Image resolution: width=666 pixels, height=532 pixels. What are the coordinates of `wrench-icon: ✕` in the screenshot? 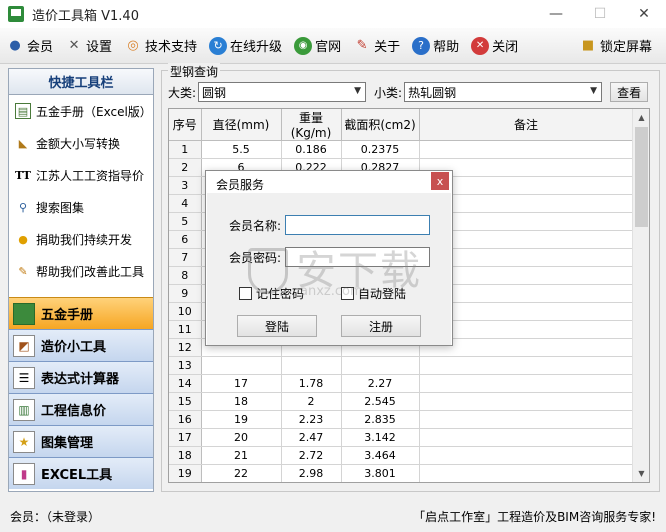 It's located at (74, 45).